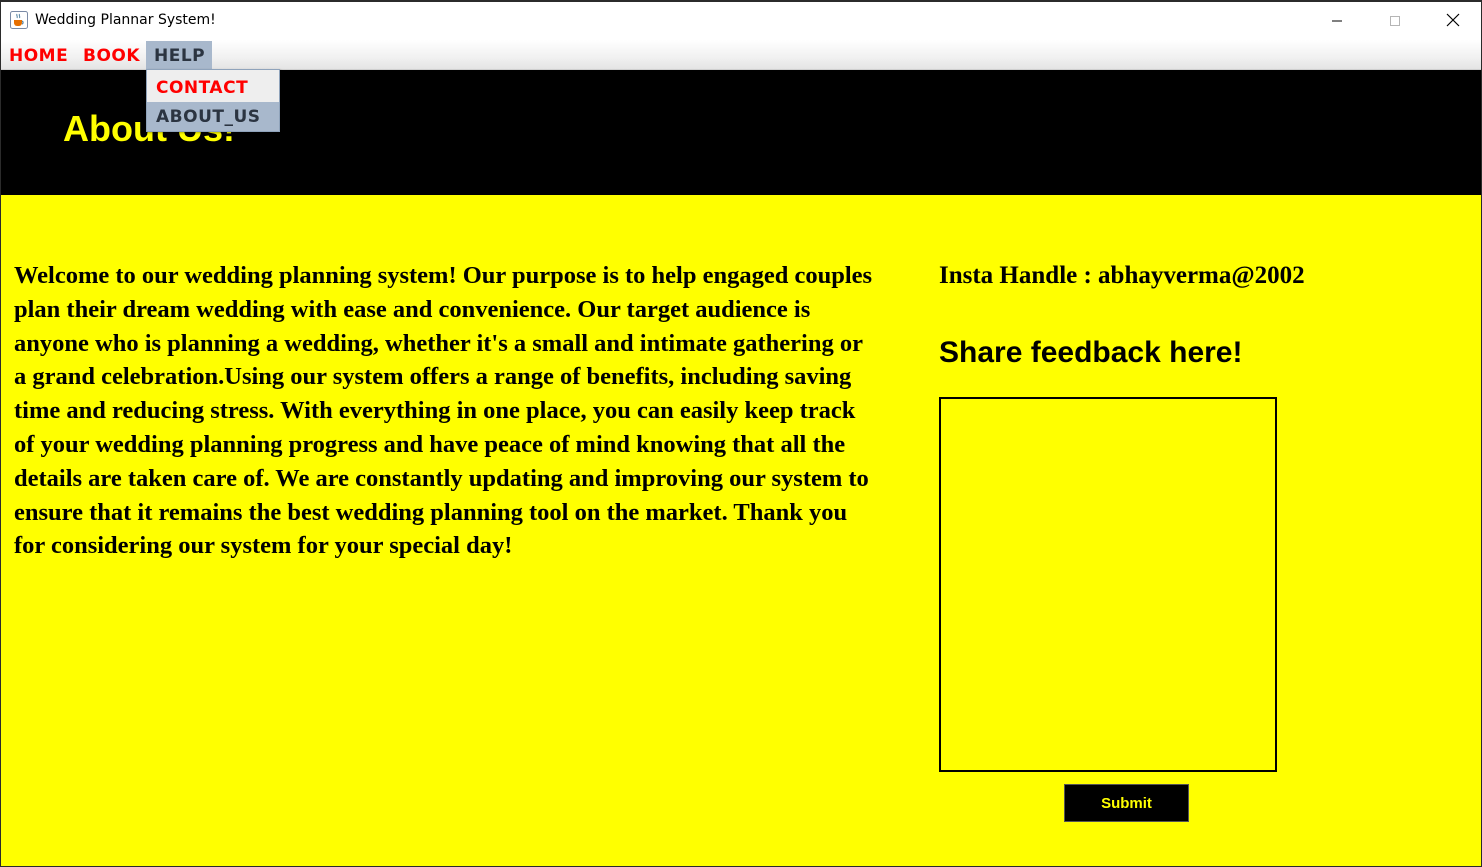 Image resolution: width=1482 pixels, height=867 pixels. Describe the element at coordinates (1122, 275) in the screenshot. I see `insta-handle: Insta Handle : abhayverma@2002` at that location.